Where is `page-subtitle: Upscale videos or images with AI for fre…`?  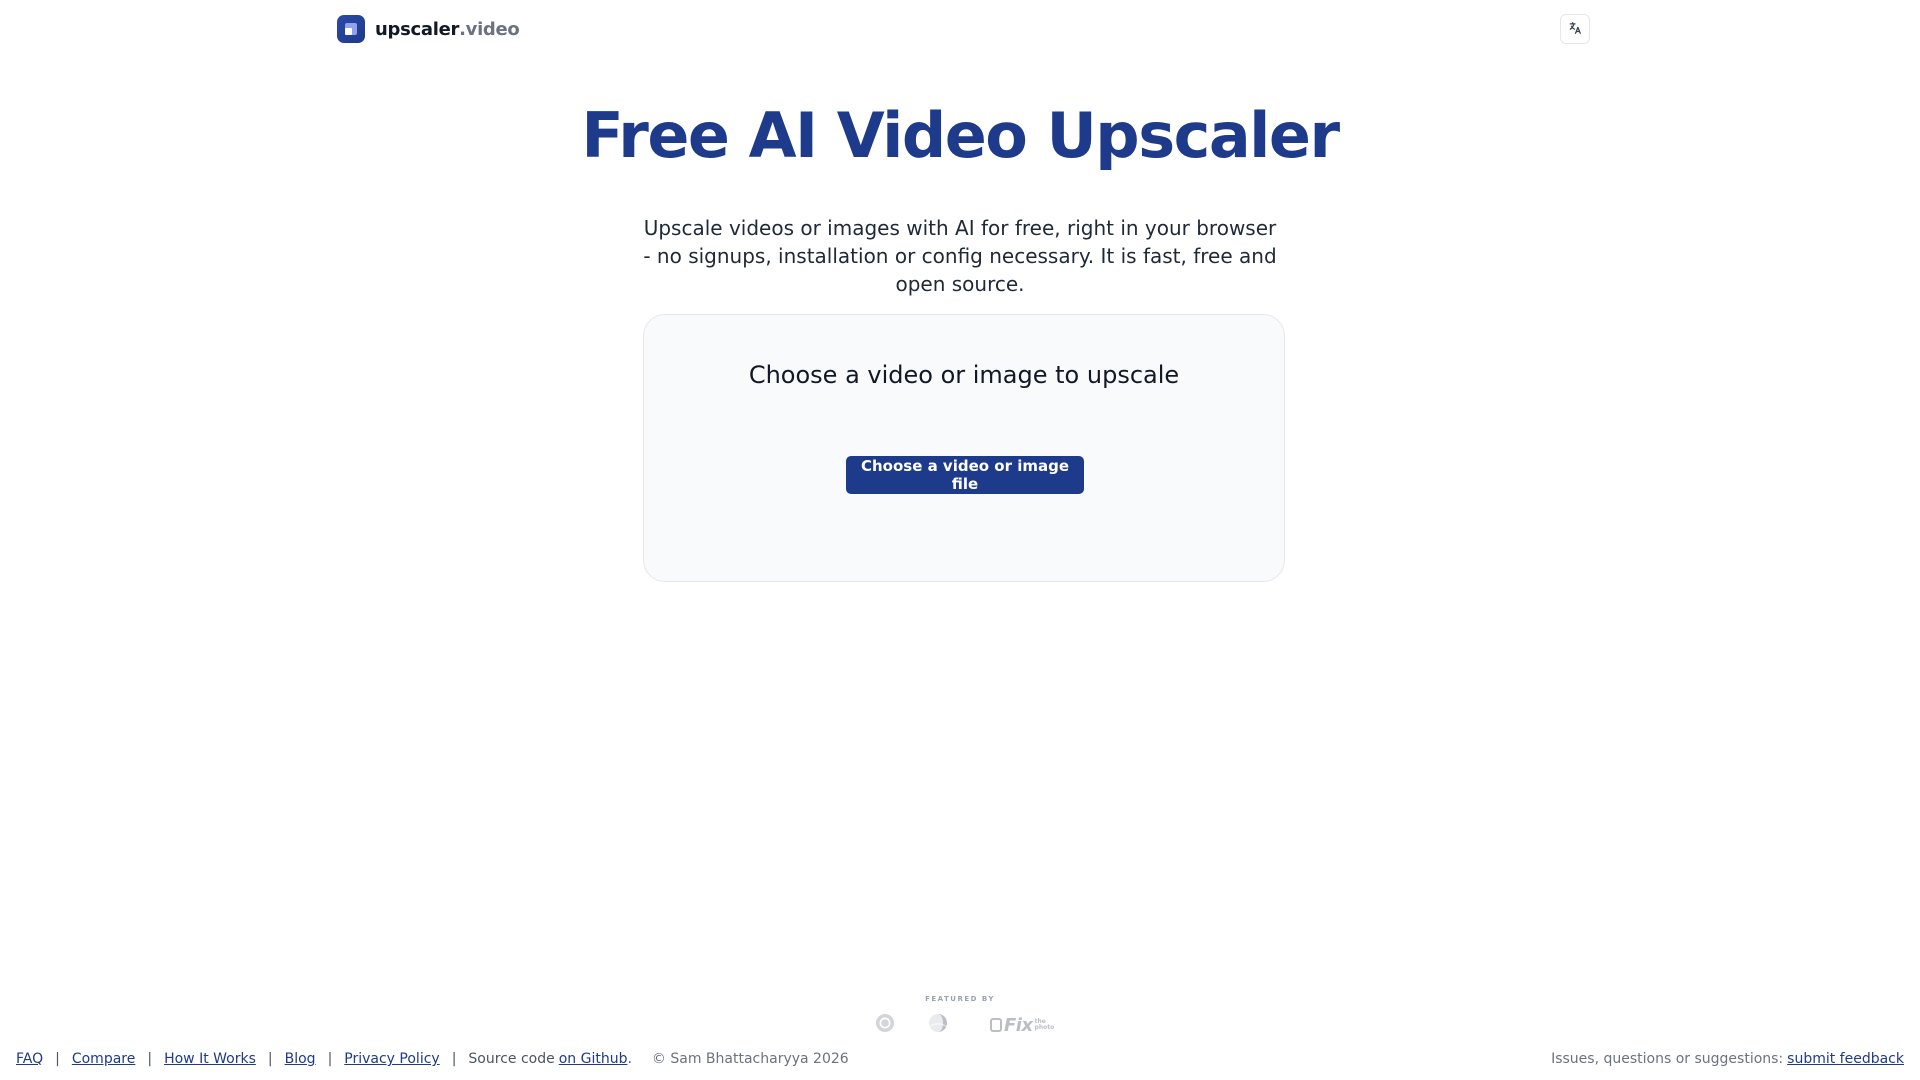
page-subtitle: Upscale videos or images with AI for fre… is located at coordinates (960, 256).